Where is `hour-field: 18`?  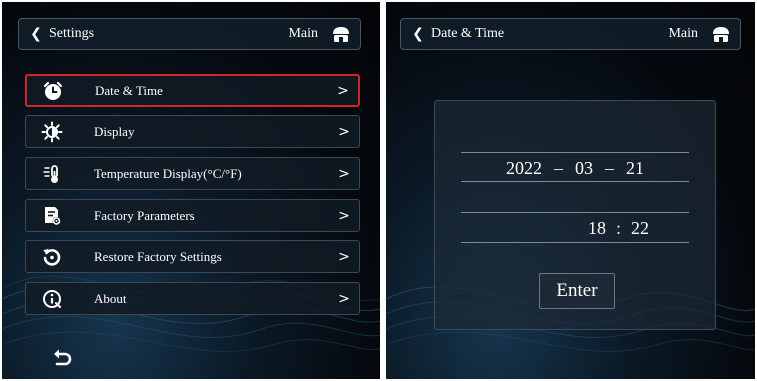
hour-field: 18 is located at coordinates (597, 228).